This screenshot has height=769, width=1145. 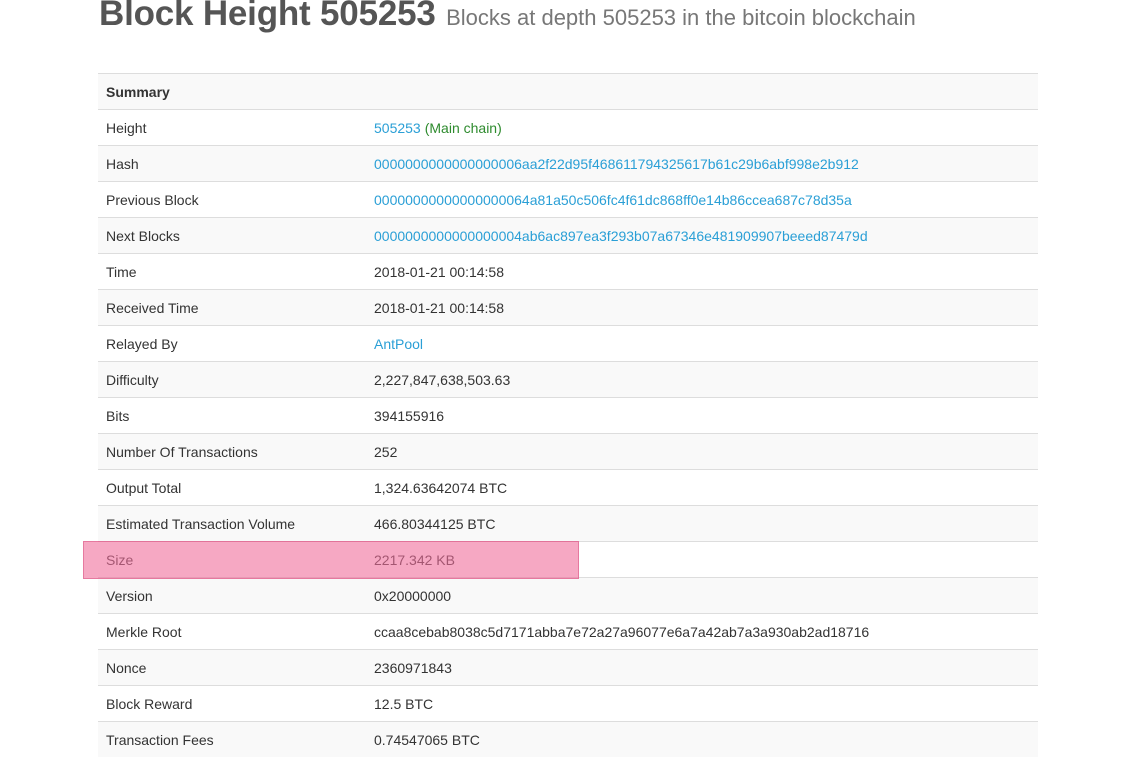 What do you see at coordinates (232, 307) in the screenshot?
I see `row-label: Received Time` at bounding box center [232, 307].